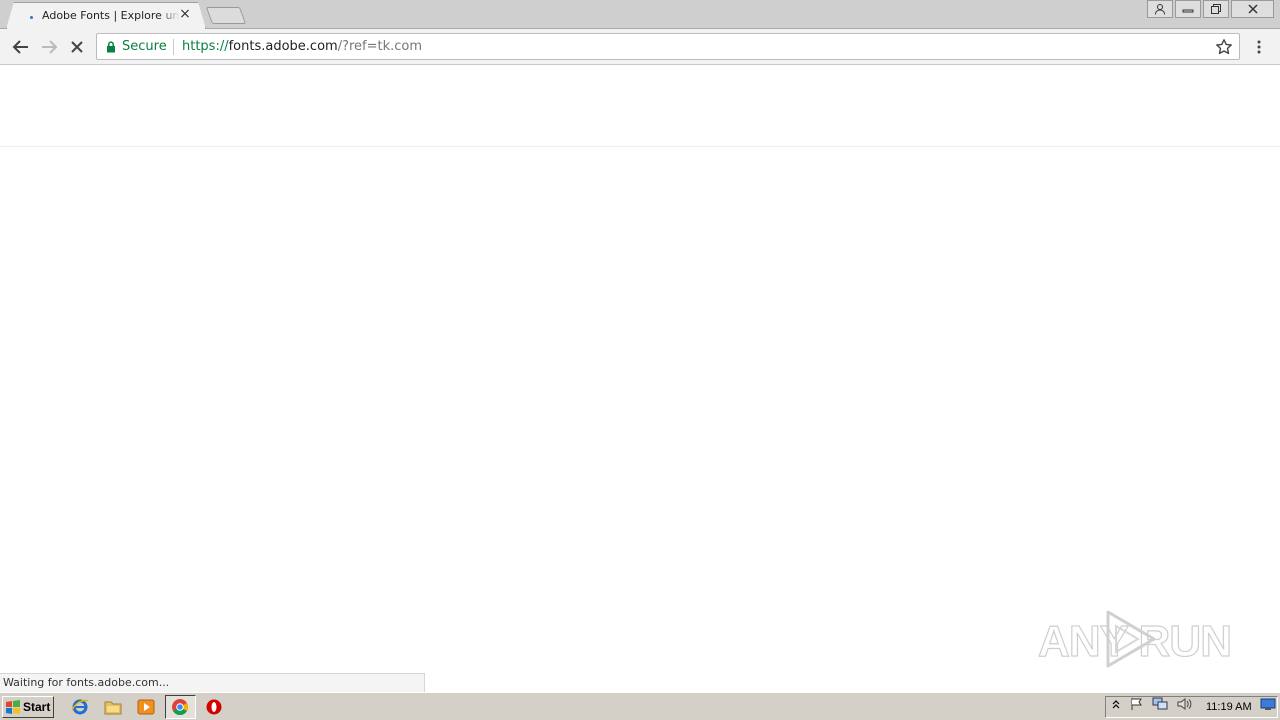 The image size is (1280, 720). I want to click on start-button: Start, so click(28, 707).